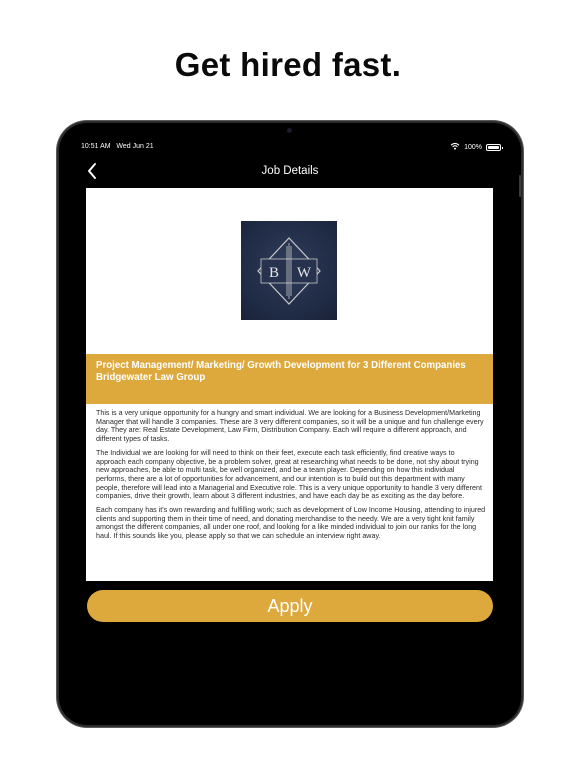 Image resolution: width=576 pixels, height=768 pixels. I want to click on navigation-bar: Job Details, so click(290, 172).